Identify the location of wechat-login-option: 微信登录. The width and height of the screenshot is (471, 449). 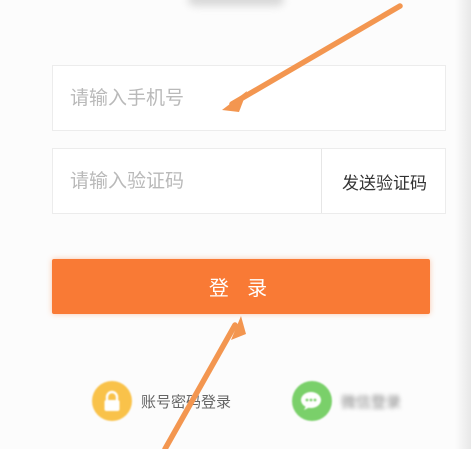
(346, 401).